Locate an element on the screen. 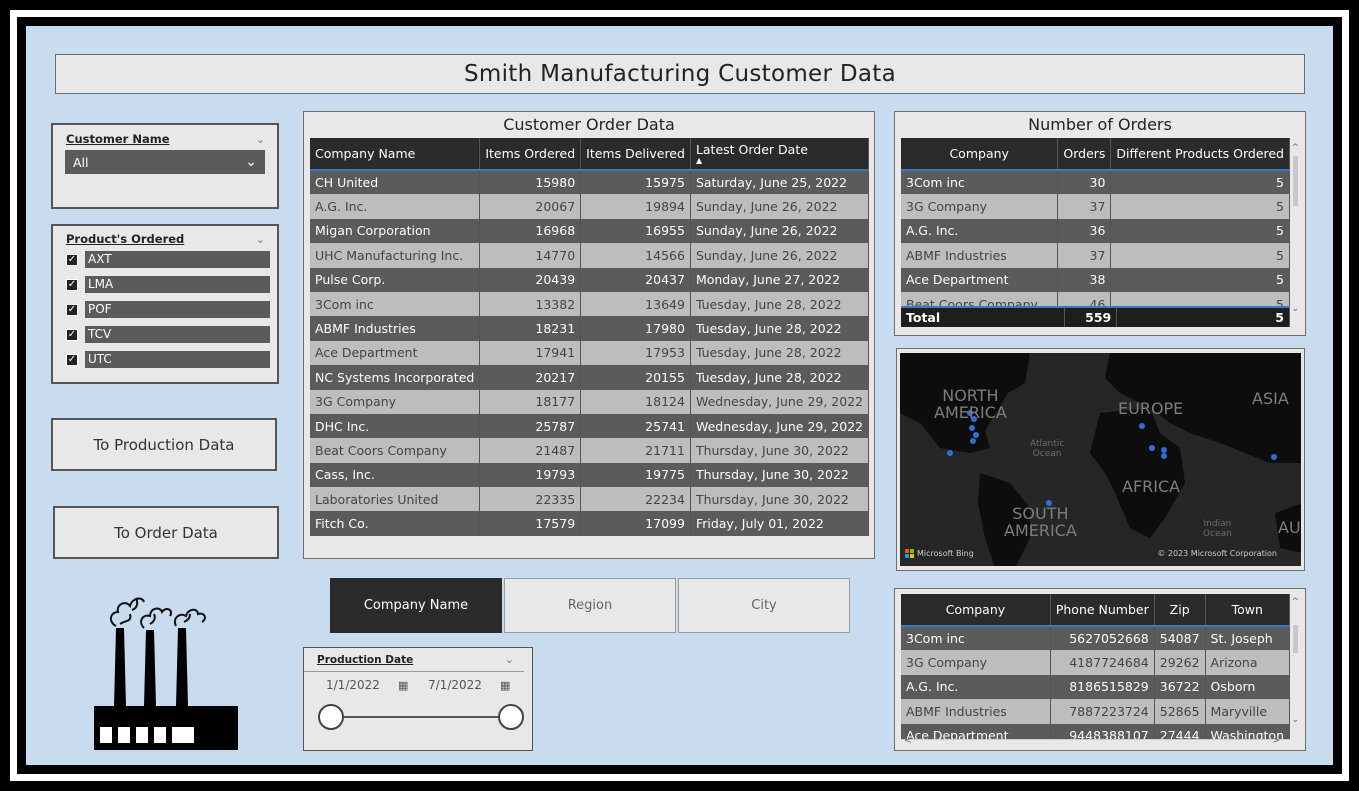 The height and width of the screenshot is (791, 1359). product-checkbox-item: ✓ UTC is located at coordinates (171, 359).